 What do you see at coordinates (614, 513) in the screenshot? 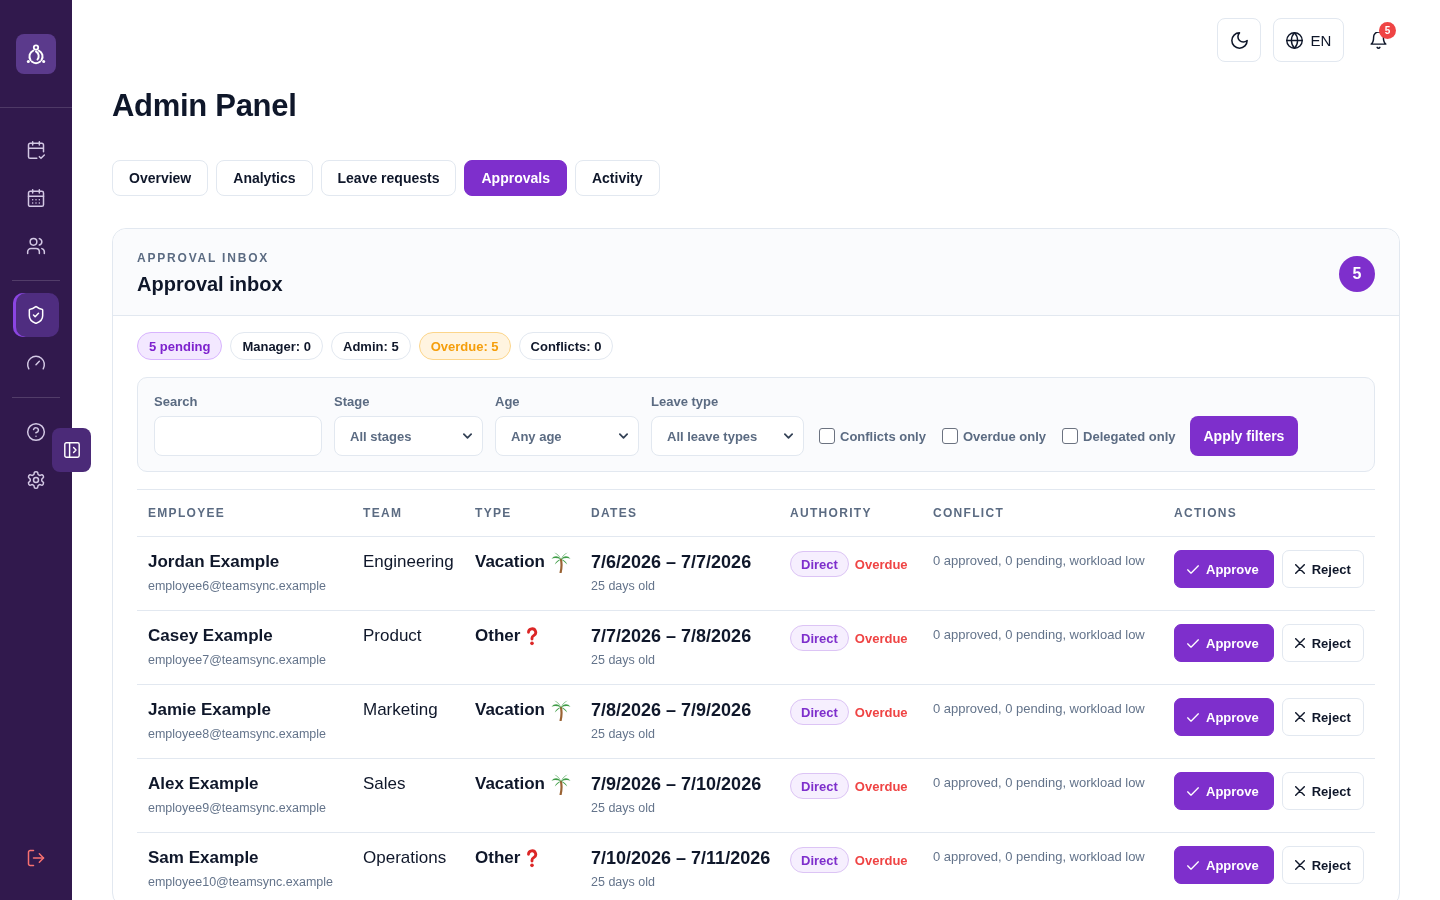
I see `column-header: DATES` at bounding box center [614, 513].